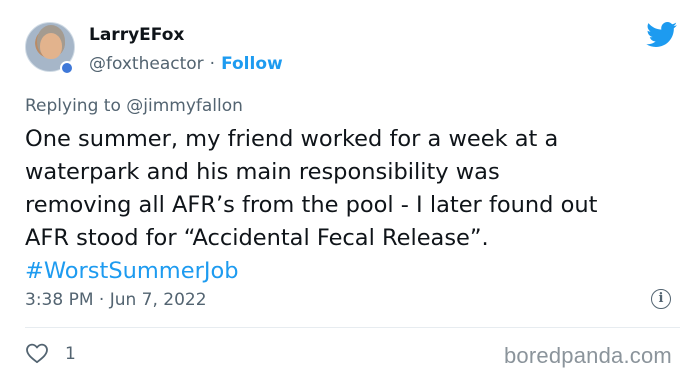 This screenshot has height=380, width=700. I want to click on avatar, so click(50, 48).